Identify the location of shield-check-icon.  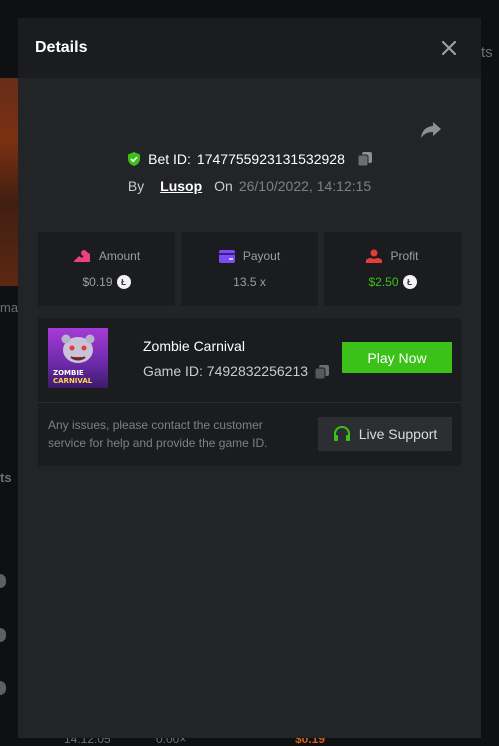
(134, 159).